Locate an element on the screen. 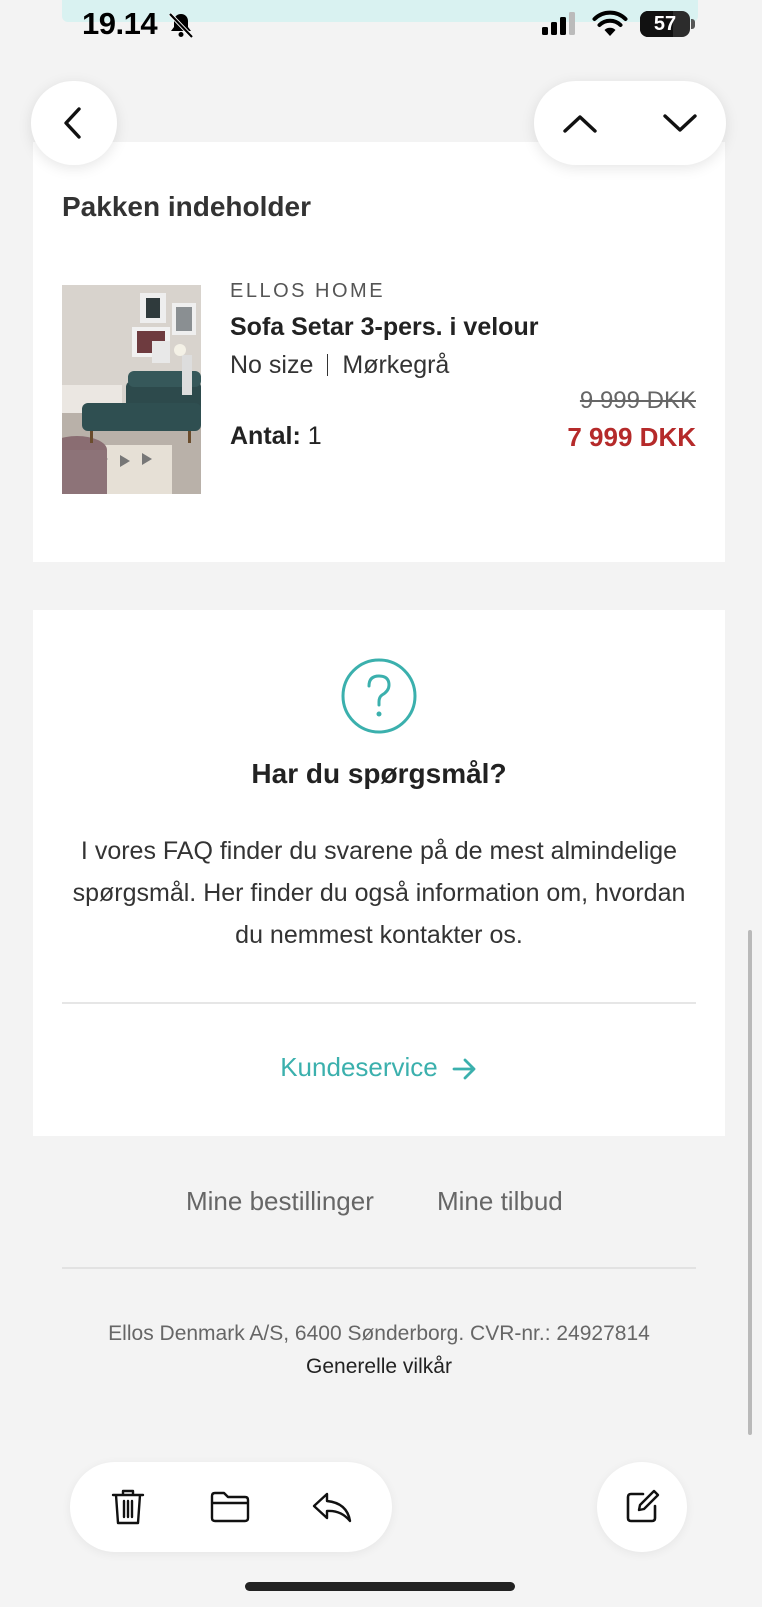  customer-service-label: Kundeservice is located at coordinates (359, 1067).